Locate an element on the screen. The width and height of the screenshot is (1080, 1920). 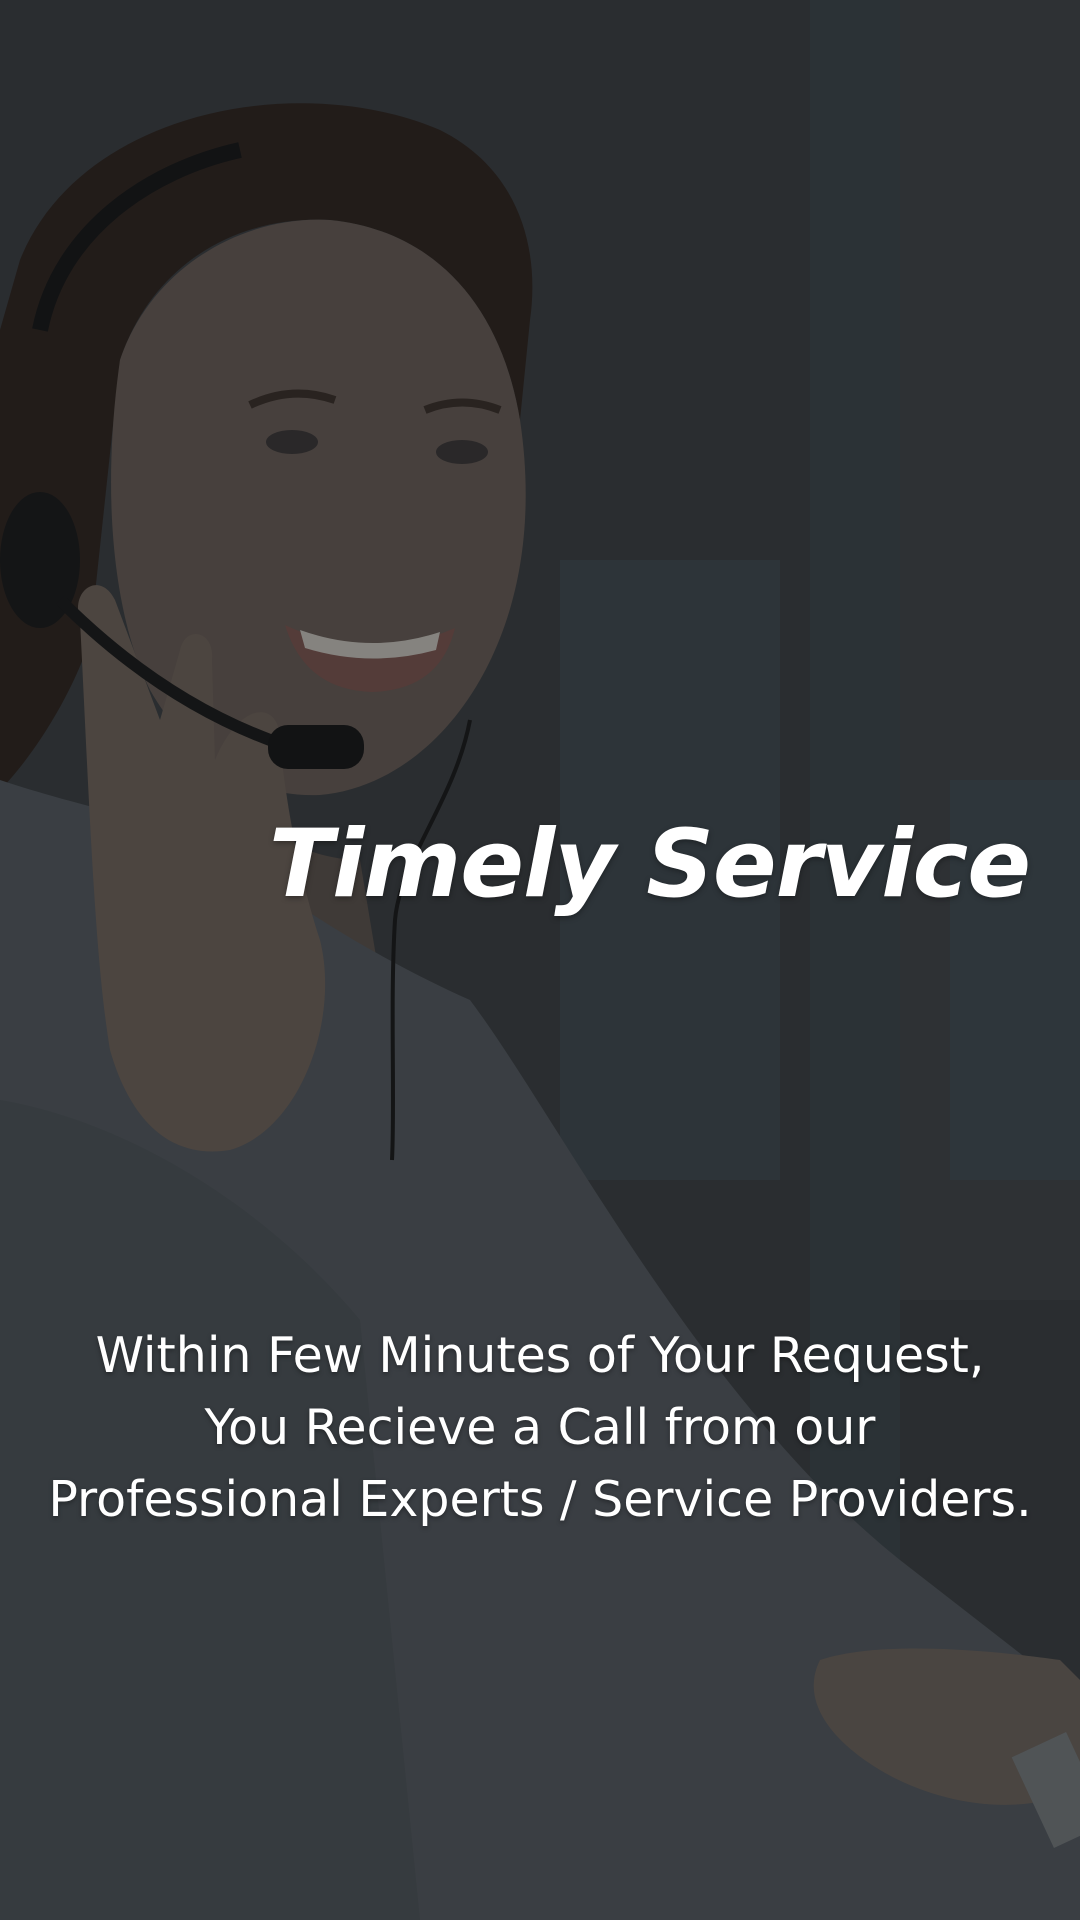
description-line: You Recieve a Call from our is located at coordinates (540, 1427).